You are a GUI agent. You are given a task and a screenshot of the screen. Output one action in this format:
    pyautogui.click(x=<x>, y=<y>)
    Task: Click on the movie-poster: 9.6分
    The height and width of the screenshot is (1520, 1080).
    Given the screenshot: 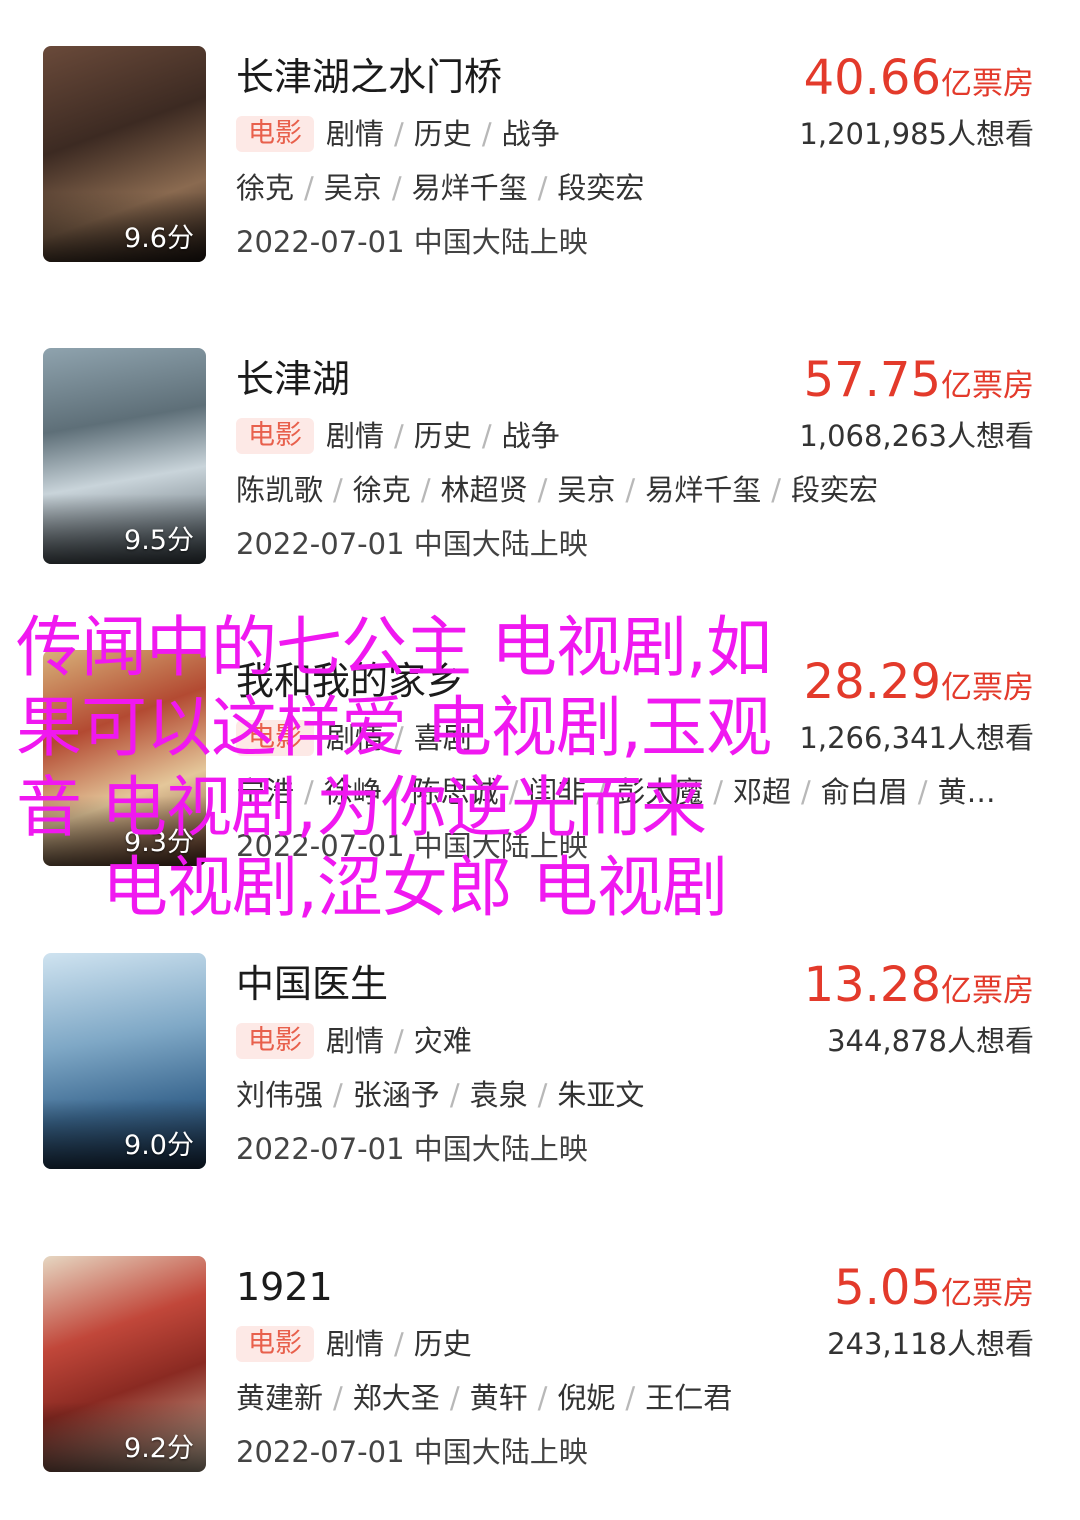 What is the action you would take?
    pyautogui.click(x=124, y=154)
    